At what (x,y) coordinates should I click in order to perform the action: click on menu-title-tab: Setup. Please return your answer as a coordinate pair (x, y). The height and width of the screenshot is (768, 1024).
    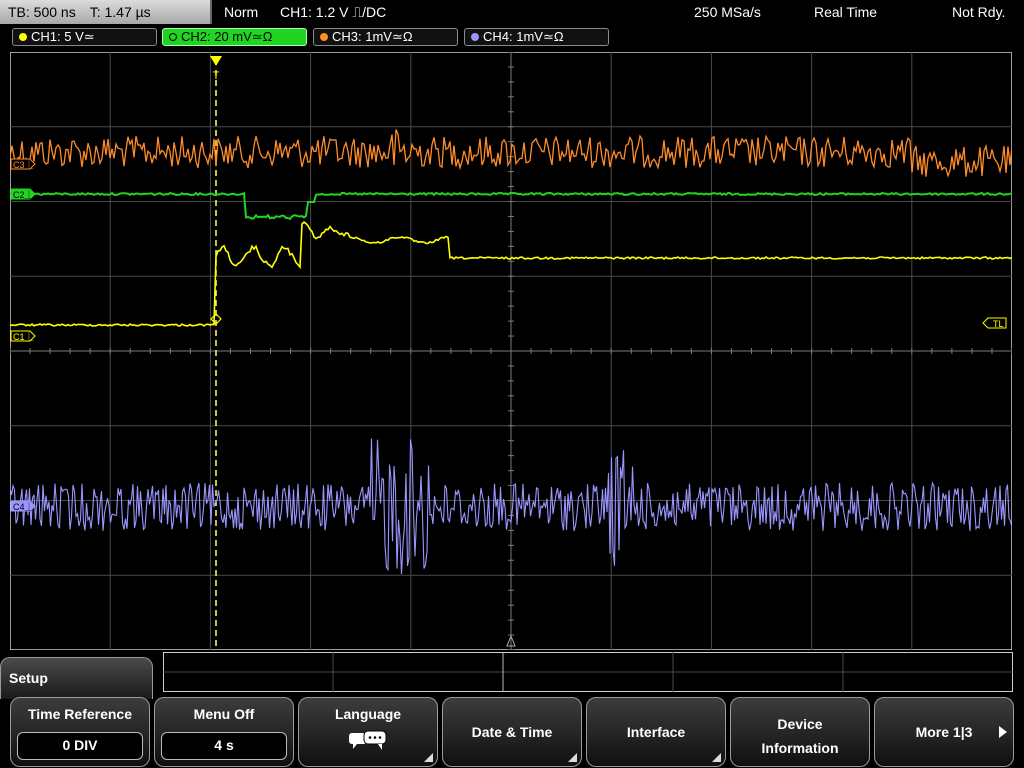
    Looking at the image, I should click on (76, 678).